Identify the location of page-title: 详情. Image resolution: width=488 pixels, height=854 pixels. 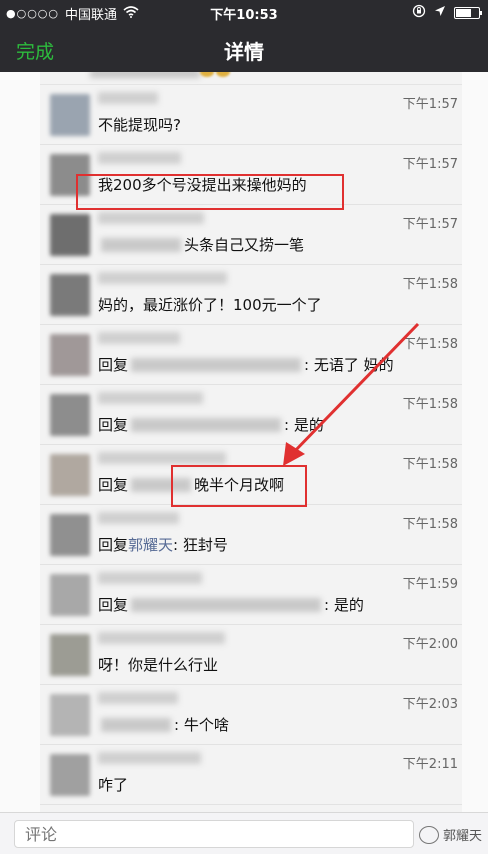
(244, 52).